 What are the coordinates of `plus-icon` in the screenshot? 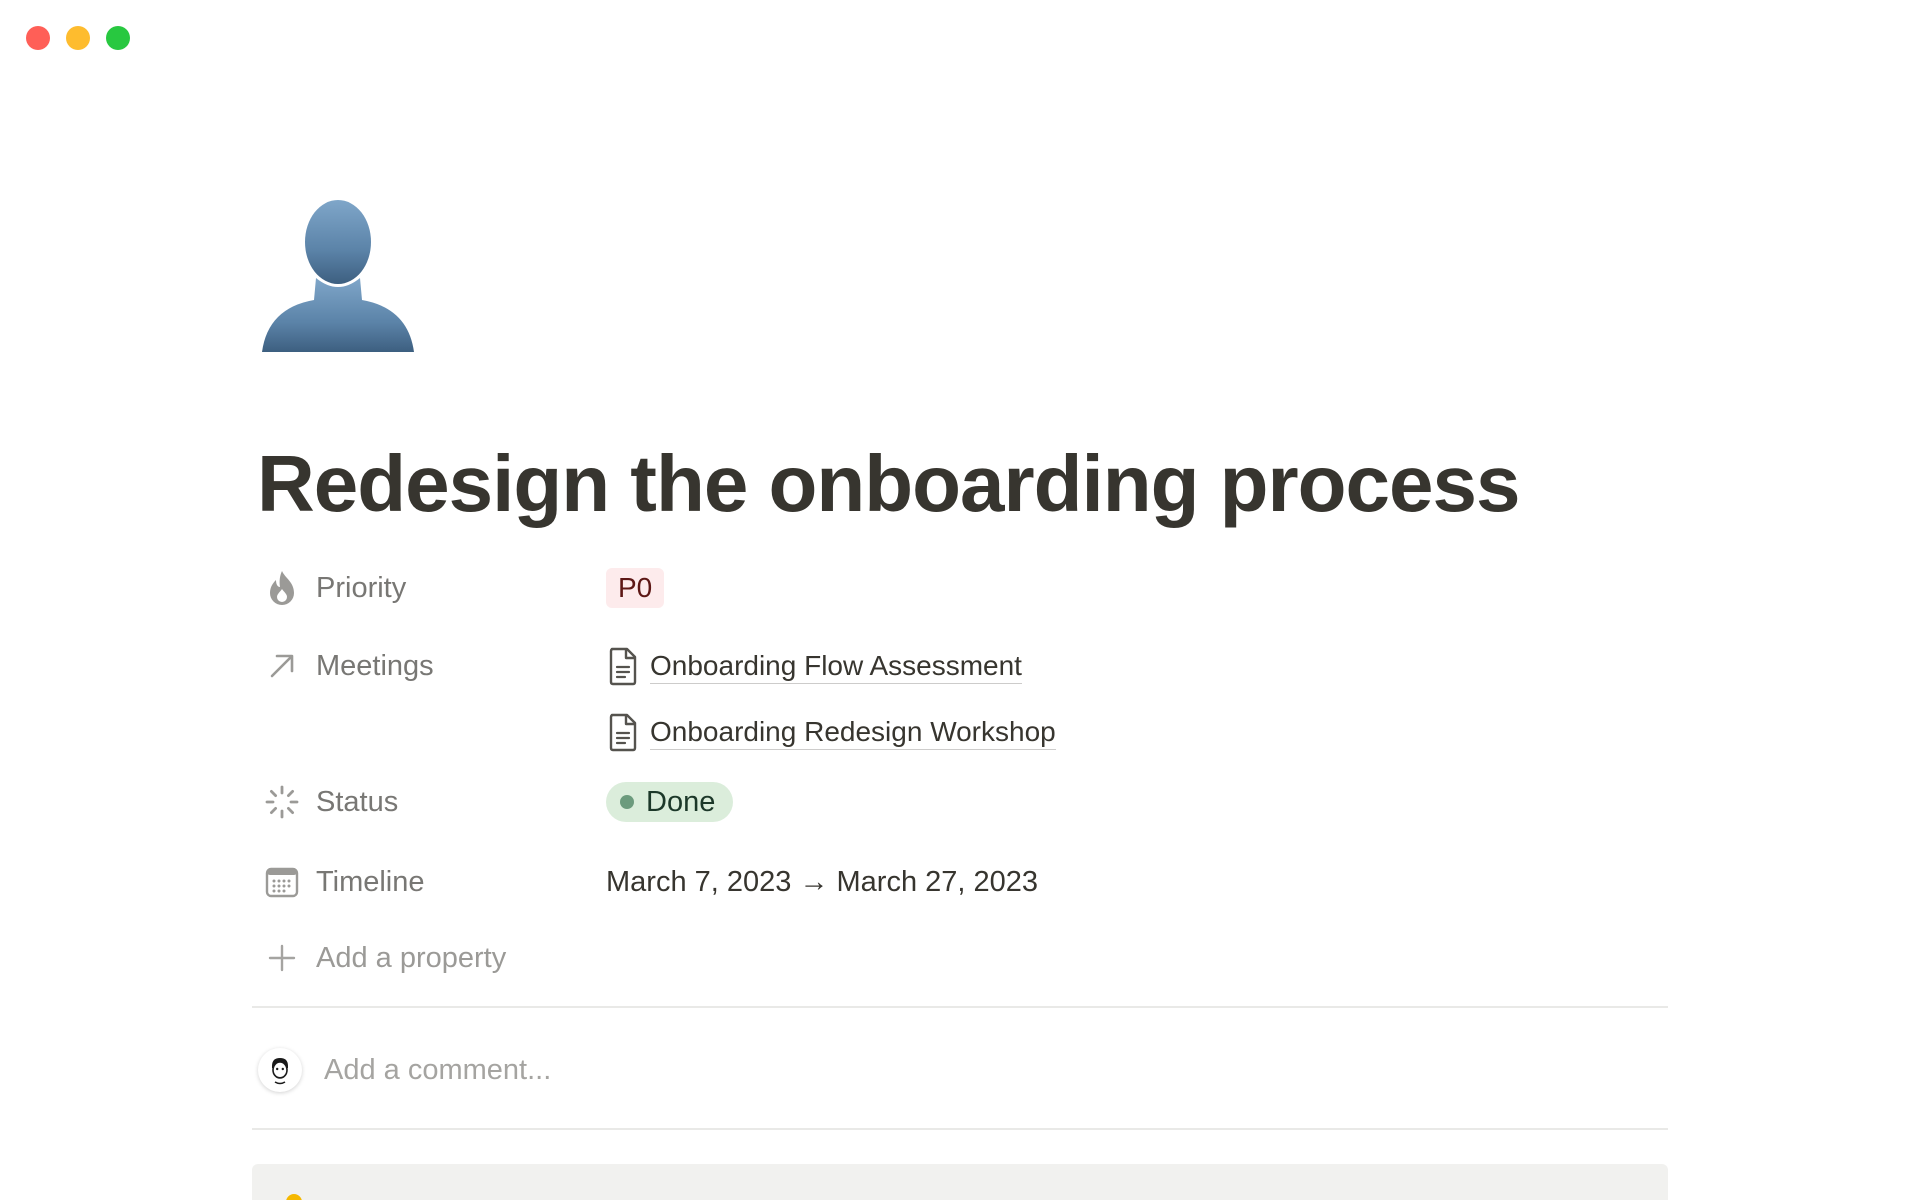 It's located at (282, 958).